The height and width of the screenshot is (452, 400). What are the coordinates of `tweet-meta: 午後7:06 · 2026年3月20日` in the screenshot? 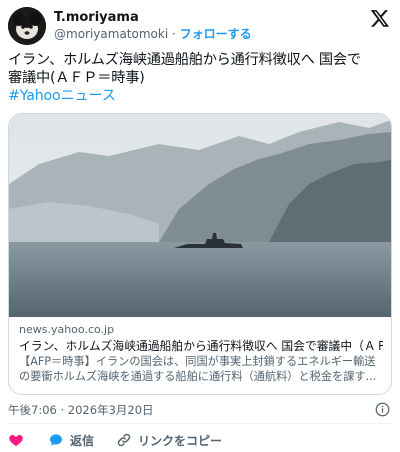 It's located at (200, 410).